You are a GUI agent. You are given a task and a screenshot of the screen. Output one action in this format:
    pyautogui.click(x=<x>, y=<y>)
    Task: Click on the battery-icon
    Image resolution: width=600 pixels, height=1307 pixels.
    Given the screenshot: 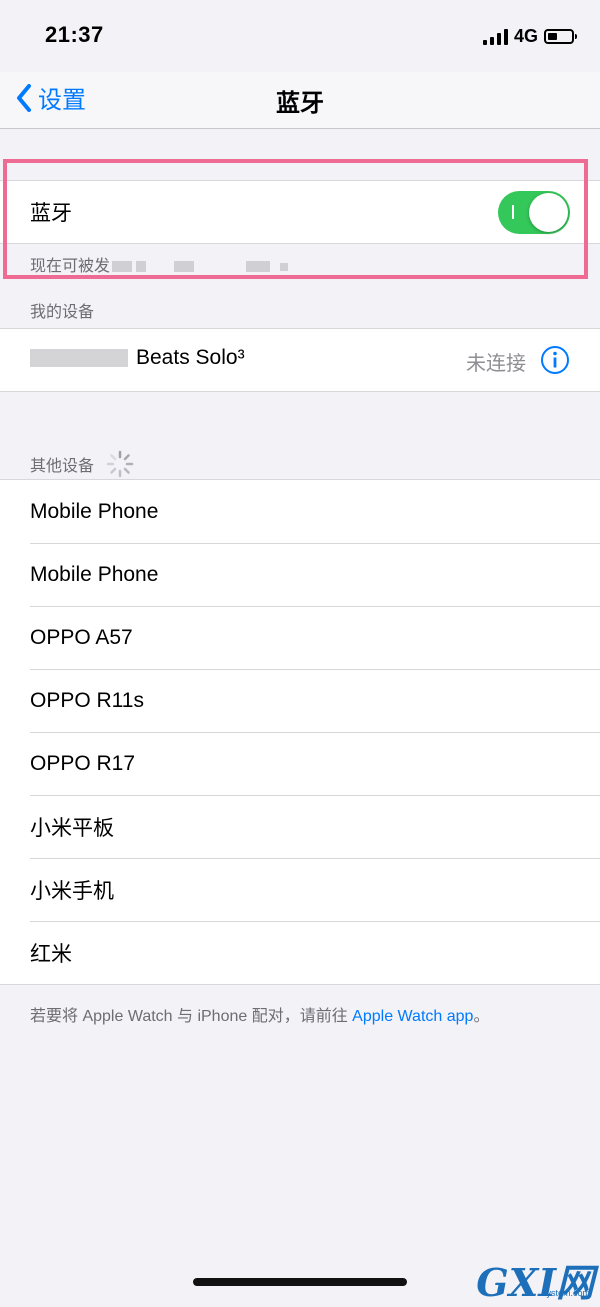 What is the action you would take?
    pyautogui.click(x=560, y=36)
    